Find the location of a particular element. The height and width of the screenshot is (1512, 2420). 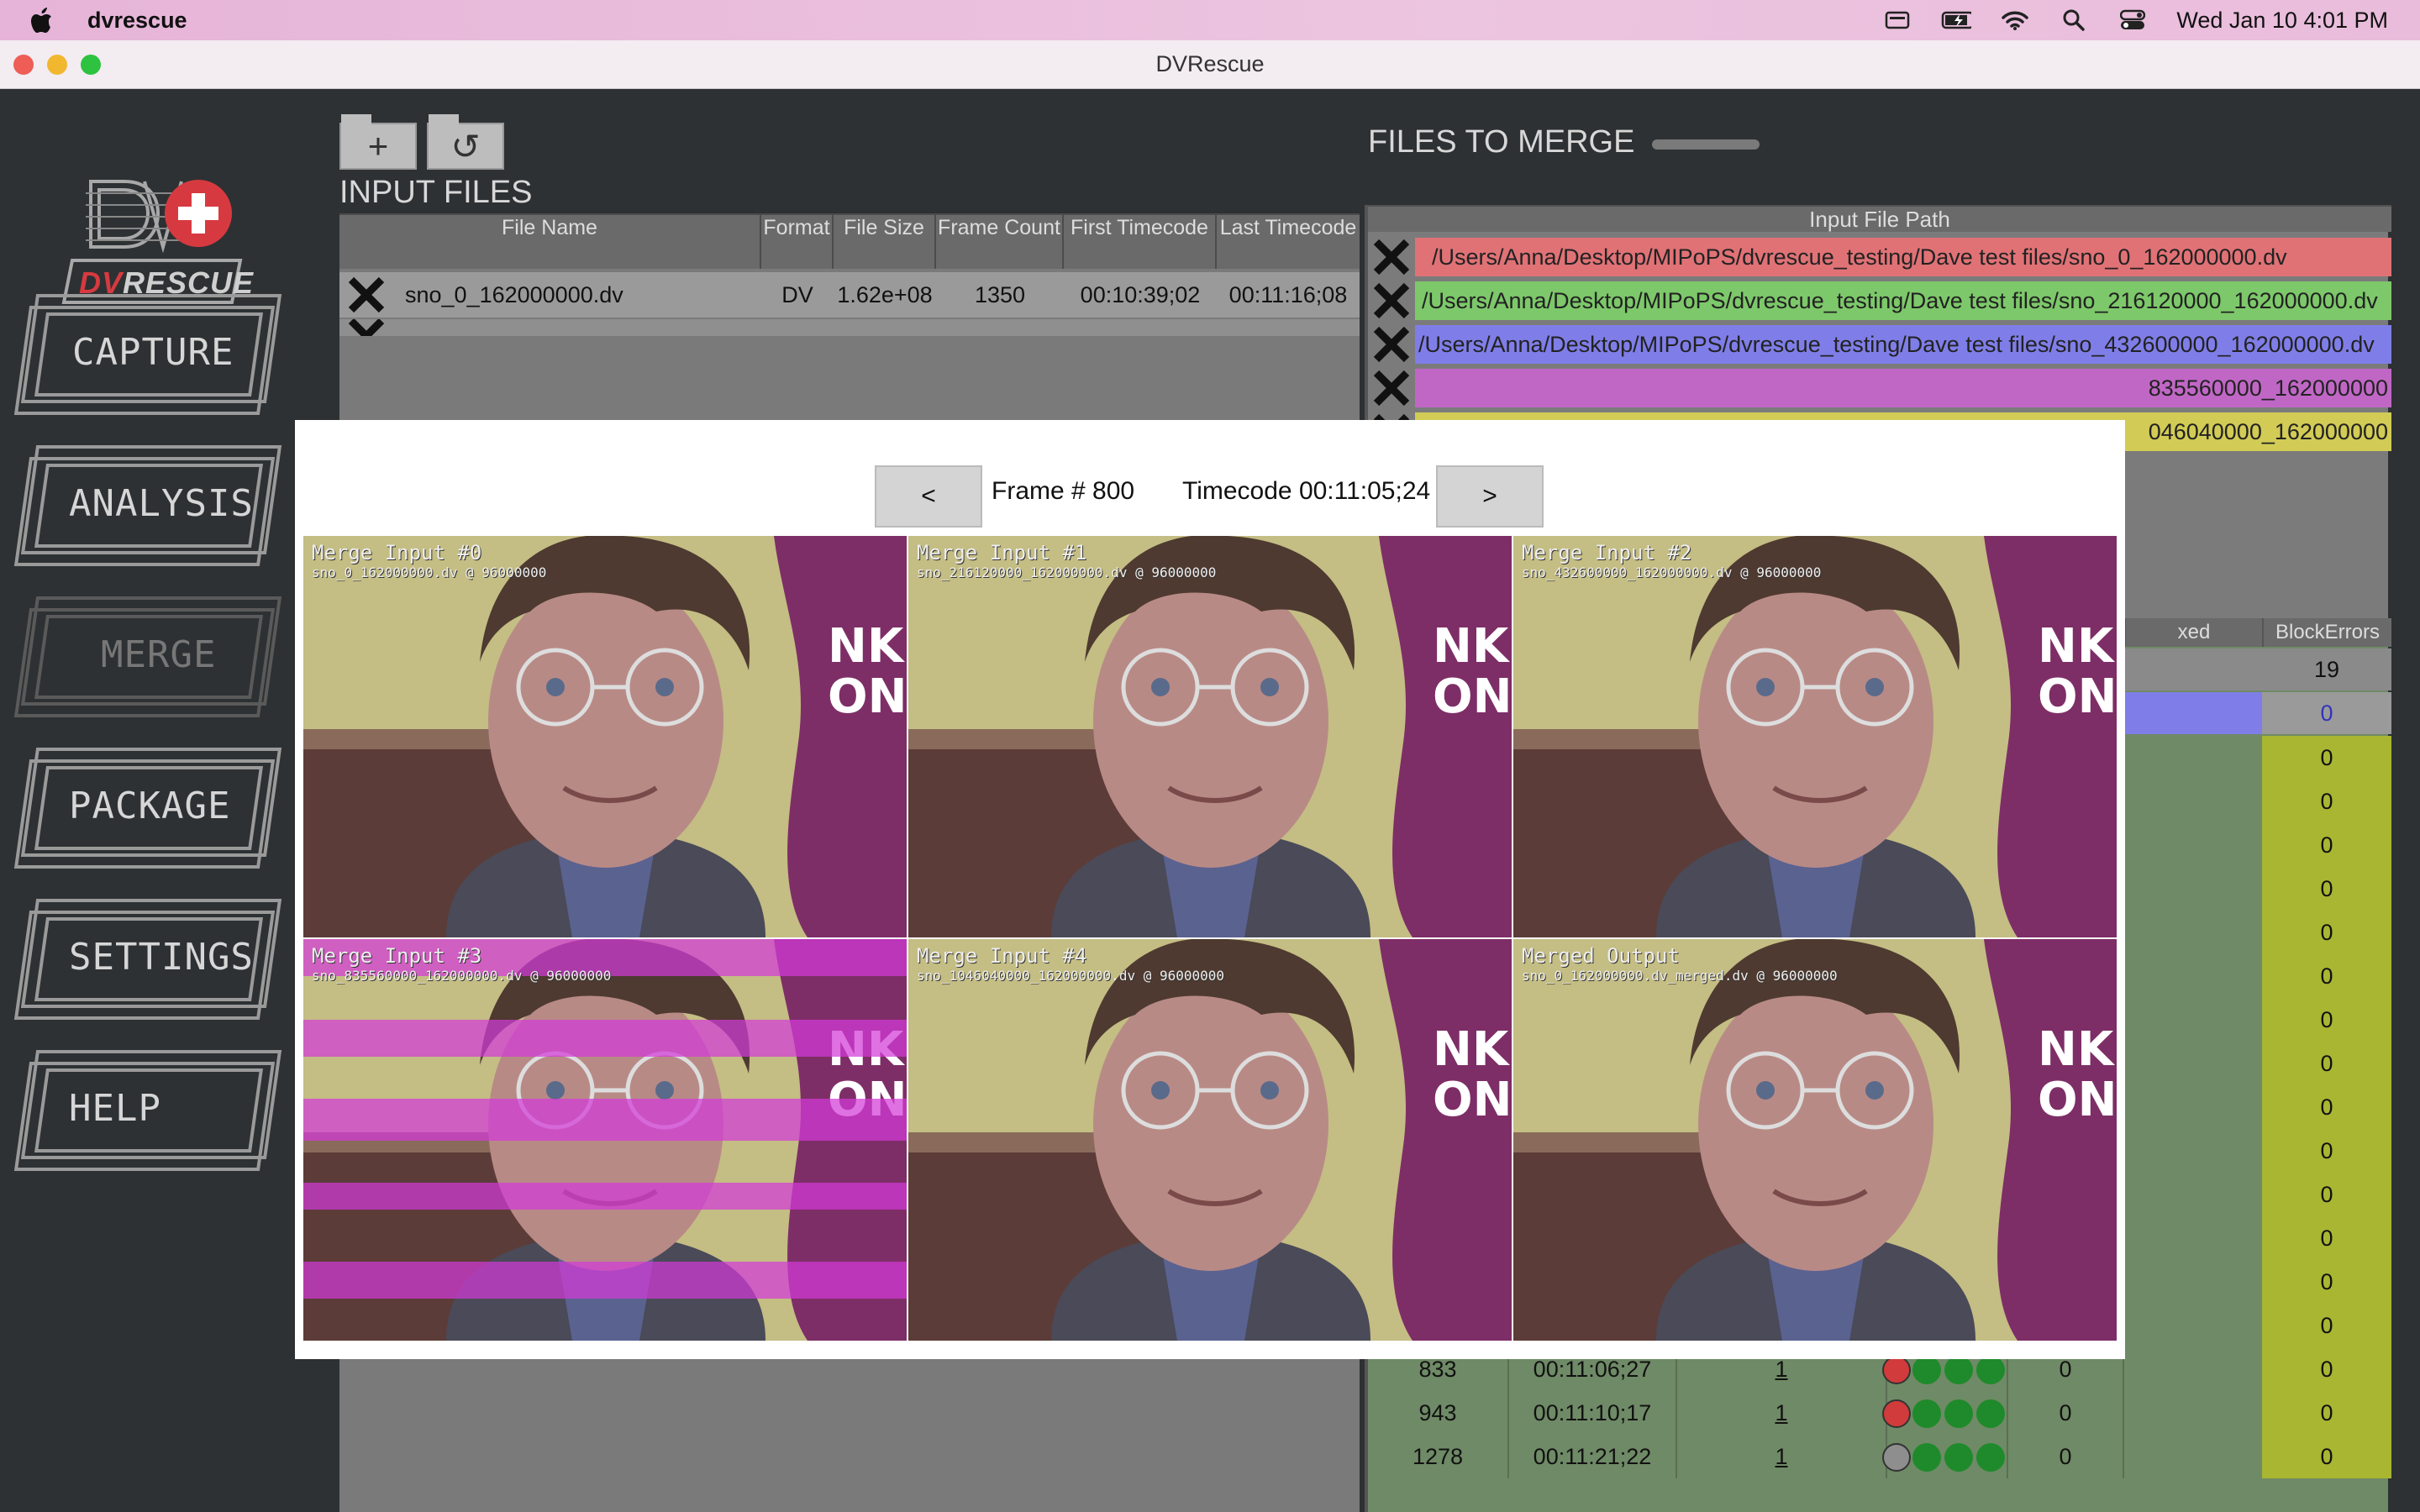

merge-progress-bar is located at coordinates (1706, 144).